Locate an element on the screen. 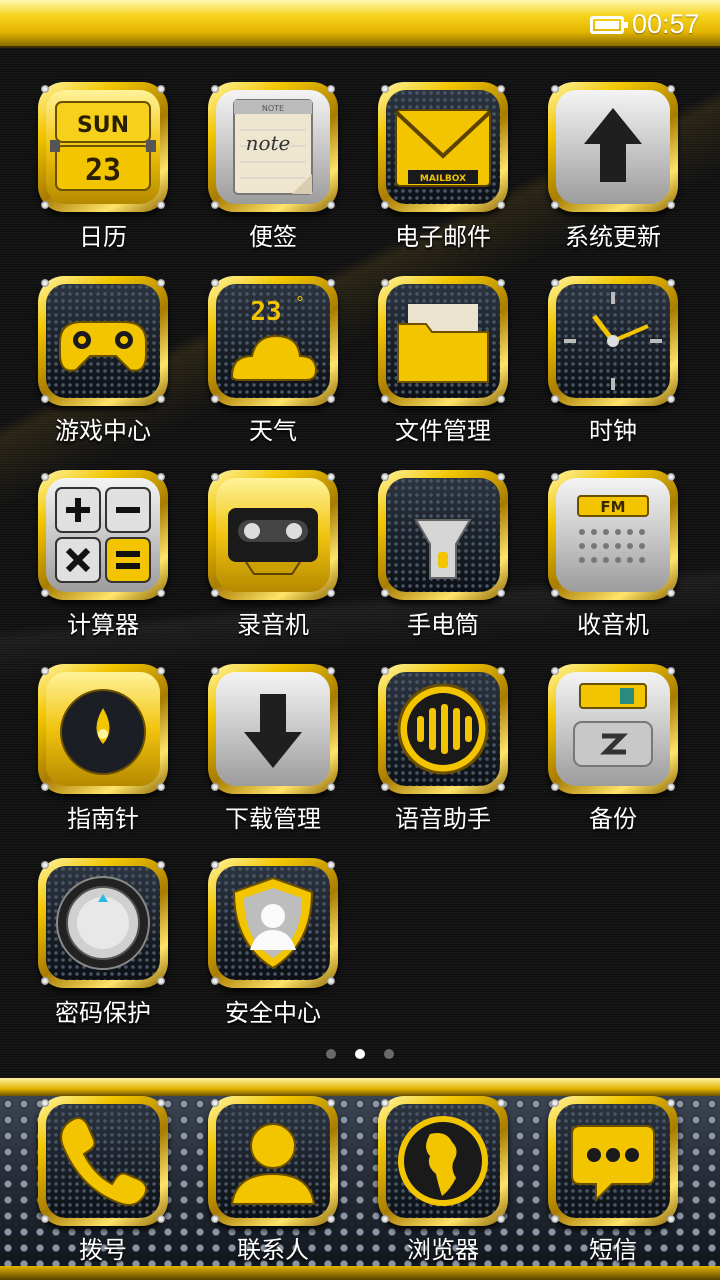 This screenshot has height=1280, width=720. app-backup: 备份 is located at coordinates (613, 754).